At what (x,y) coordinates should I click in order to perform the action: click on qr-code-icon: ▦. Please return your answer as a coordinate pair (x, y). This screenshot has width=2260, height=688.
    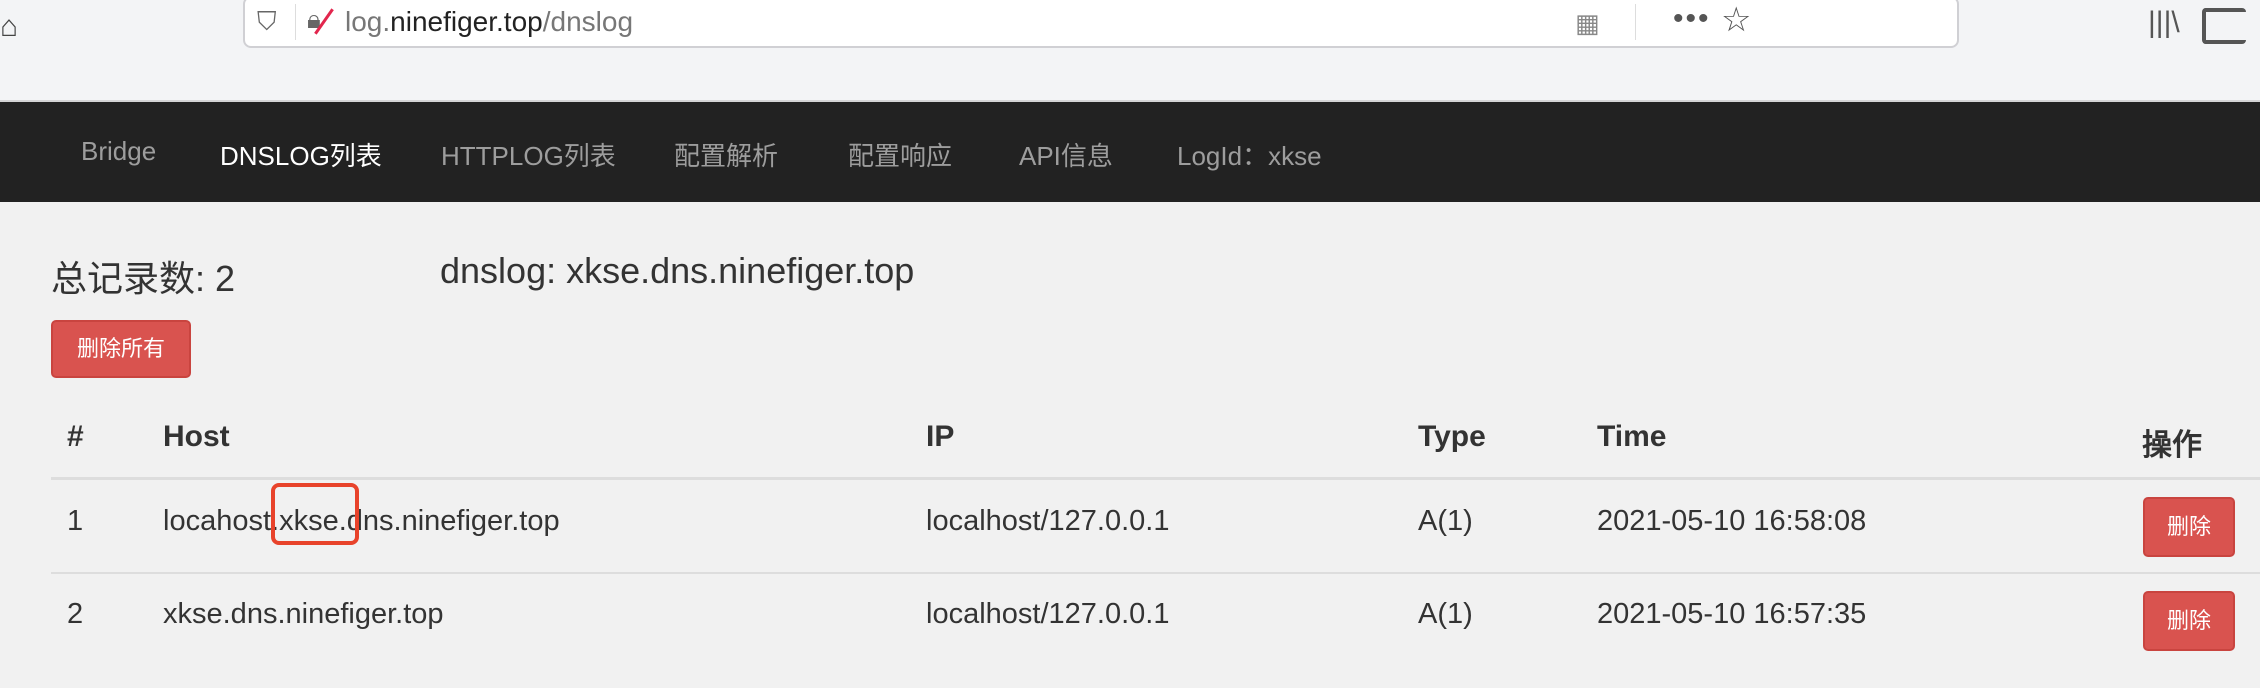
    Looking at the image, I should click on (1587, 23).